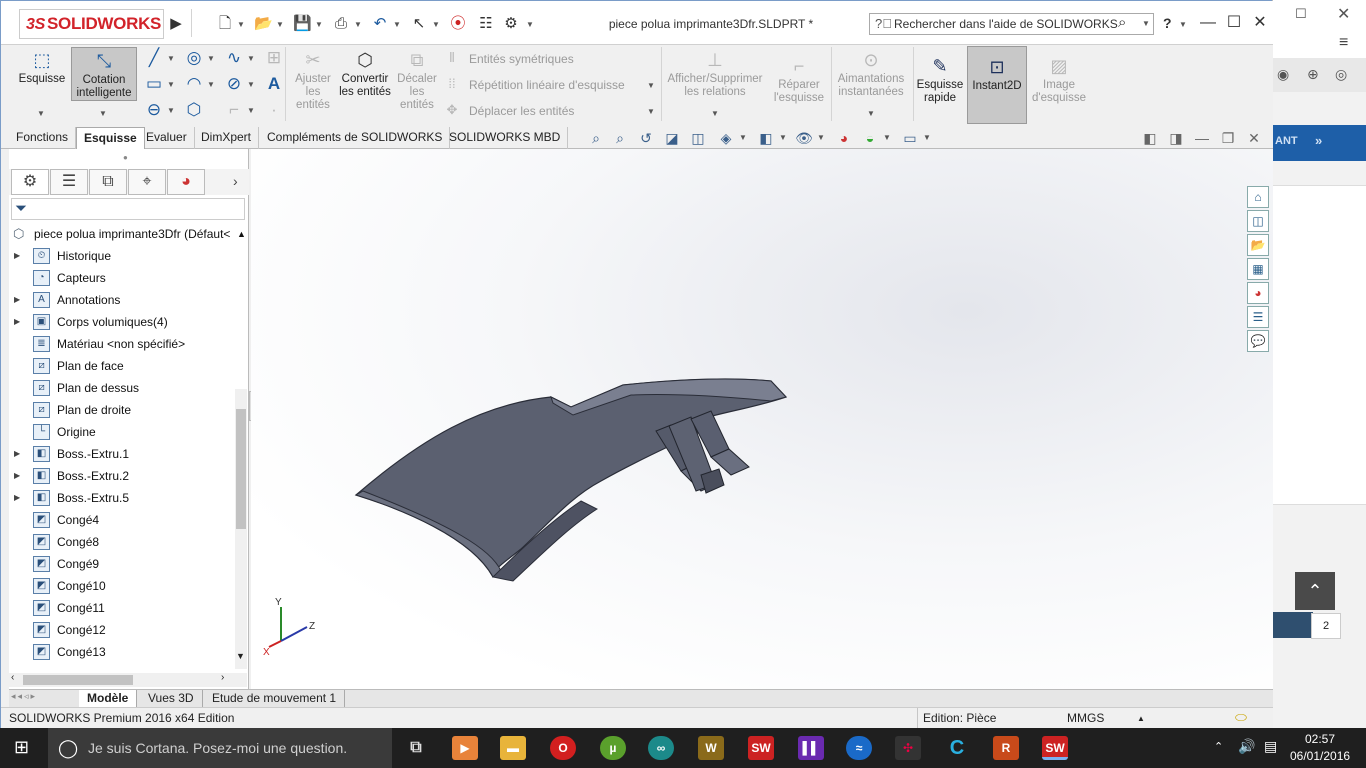  What do you see at coordinates (225, 24) in the screenshot?
I see `new-document-icon: 🗋` at bounding box center [225, 24].